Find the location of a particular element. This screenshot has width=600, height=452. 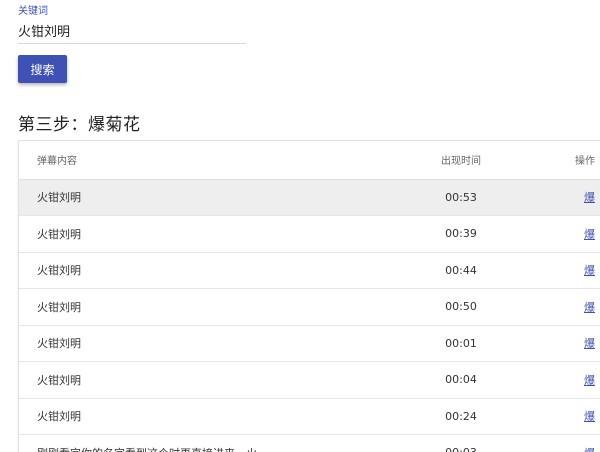

table-row: 火钳刘明 00:39 爆 is located at coordinates (309, 234).